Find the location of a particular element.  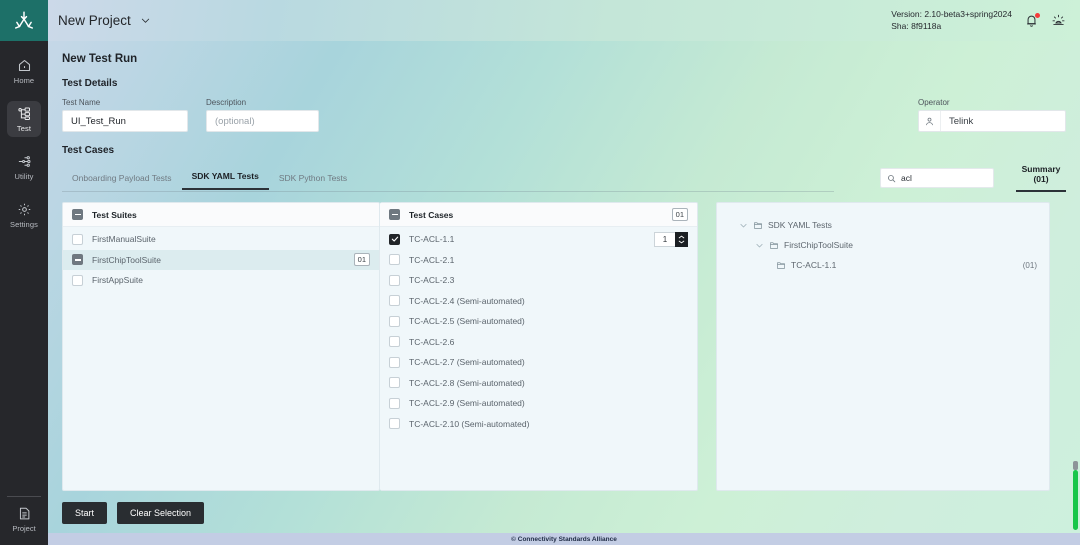

list-item: TC-ACL-2.7 (Semi-automated) is located at coordinates (538, 362).